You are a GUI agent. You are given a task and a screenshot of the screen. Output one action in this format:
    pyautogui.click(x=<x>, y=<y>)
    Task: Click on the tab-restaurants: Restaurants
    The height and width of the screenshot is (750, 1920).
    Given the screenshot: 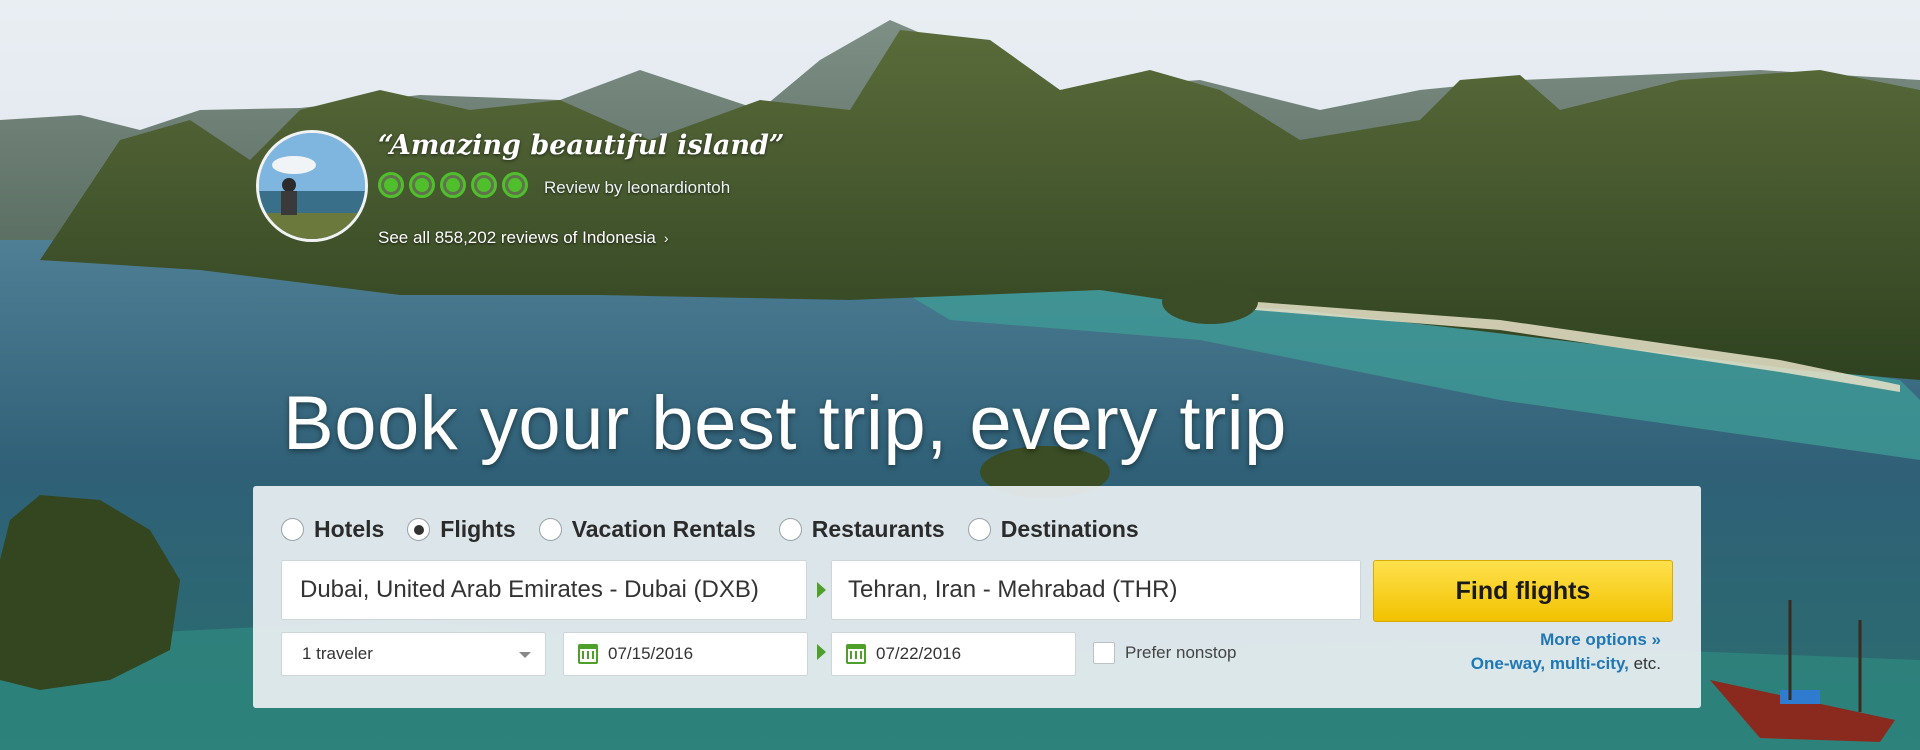 What is the action you would take?
    pyautogui.click(x=861, y=529)
    